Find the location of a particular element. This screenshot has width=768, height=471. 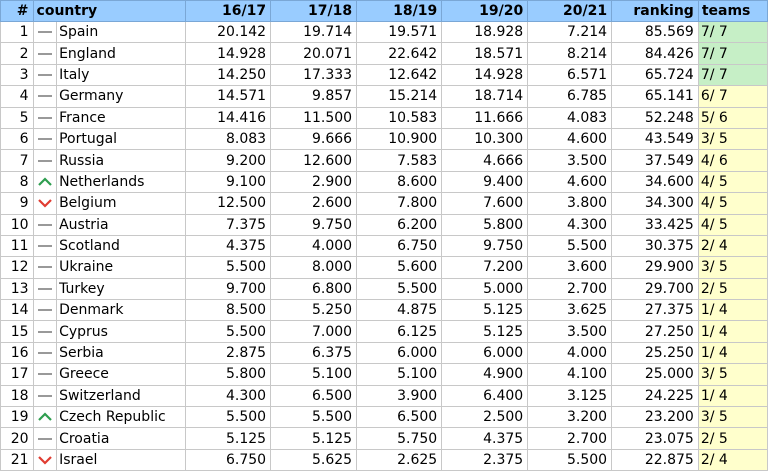

score-1617: 14.928 is located at coordinates (228, 53).